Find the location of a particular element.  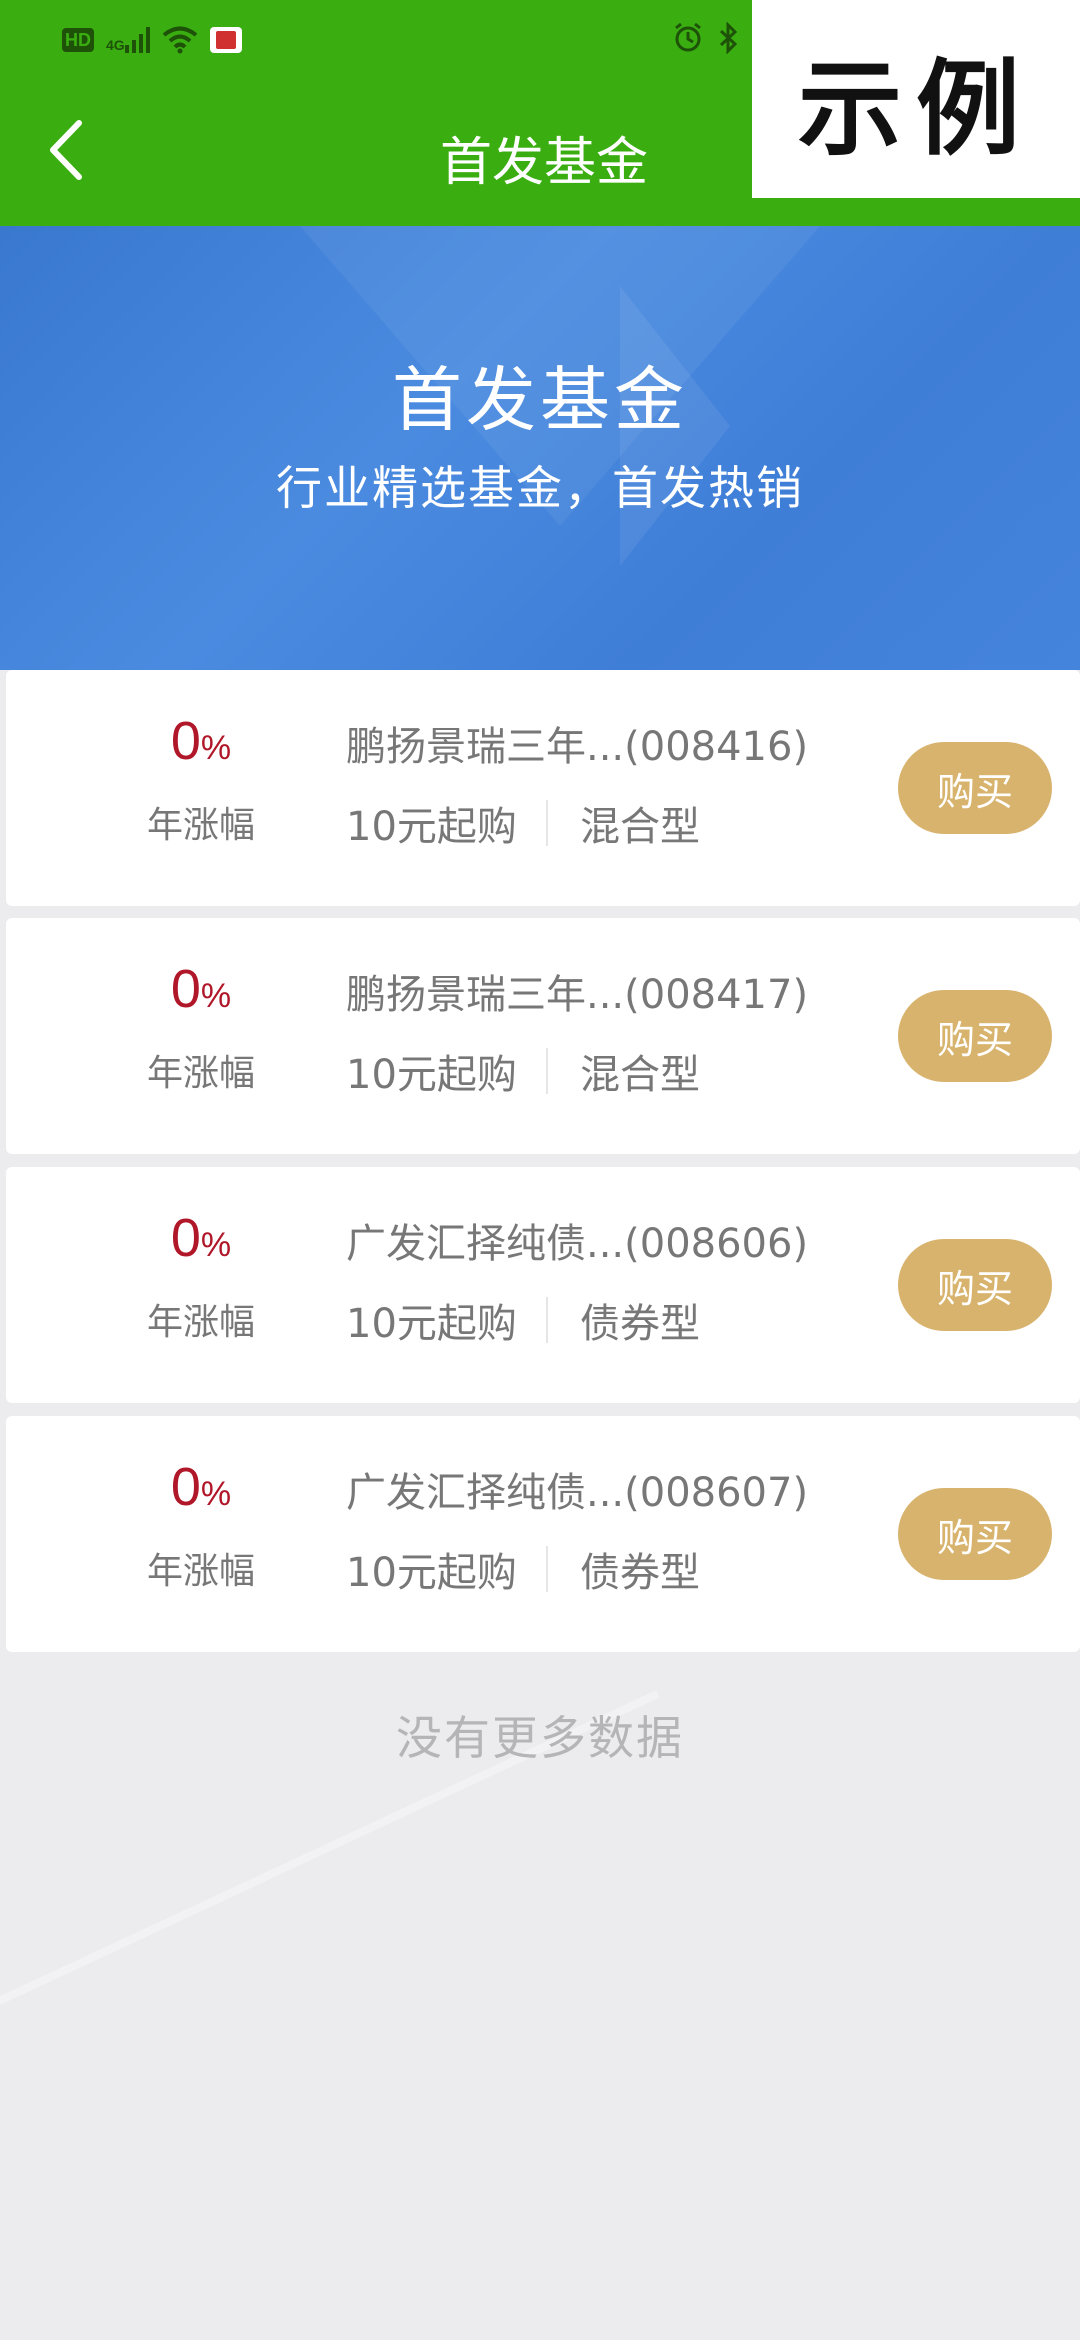

wifi-icon is located at coordinates (179, 40).